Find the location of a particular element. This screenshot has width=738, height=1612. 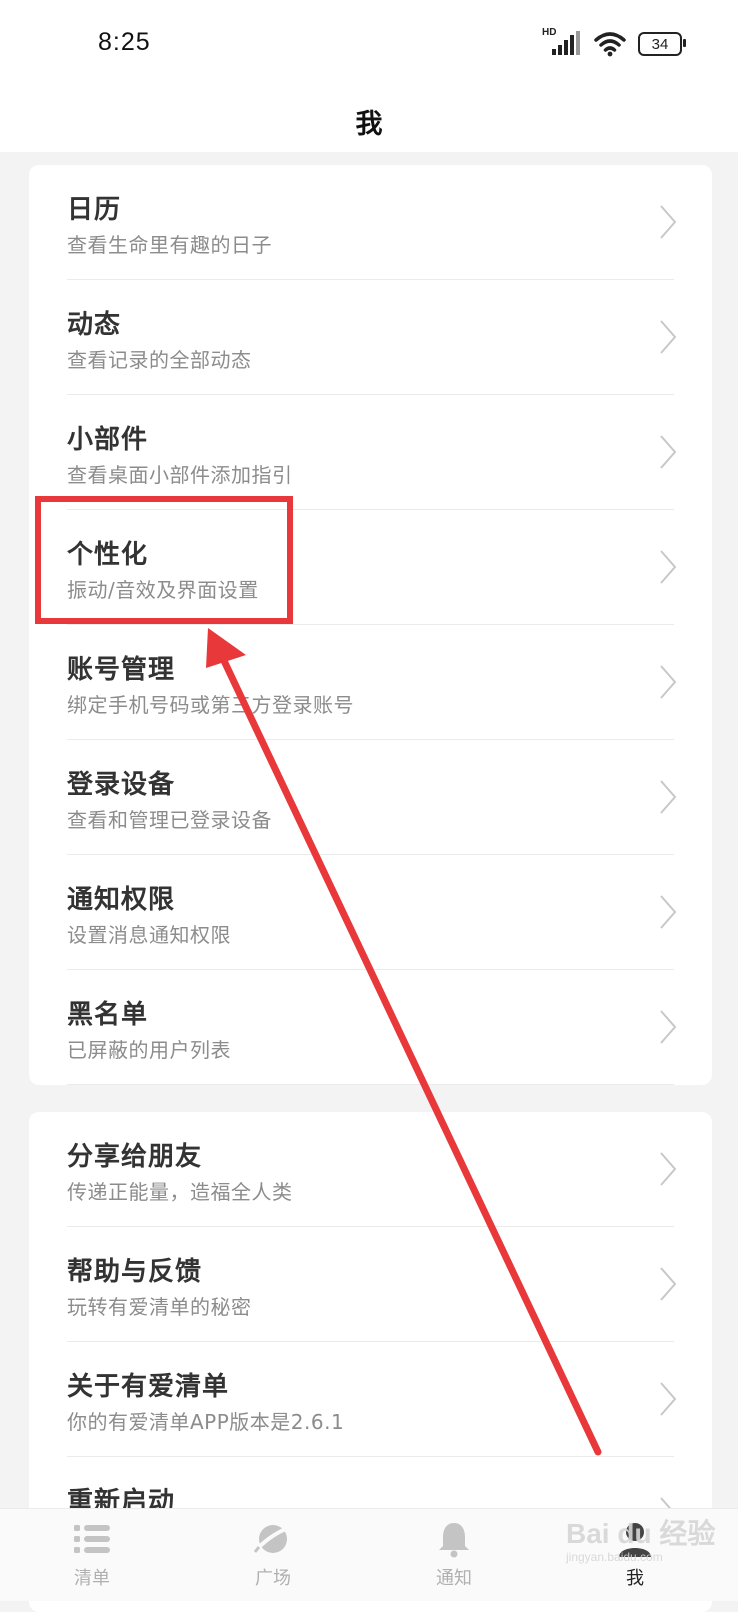

menu-item-title: 帮助与反馈 is located at coordinates (135, 1272).